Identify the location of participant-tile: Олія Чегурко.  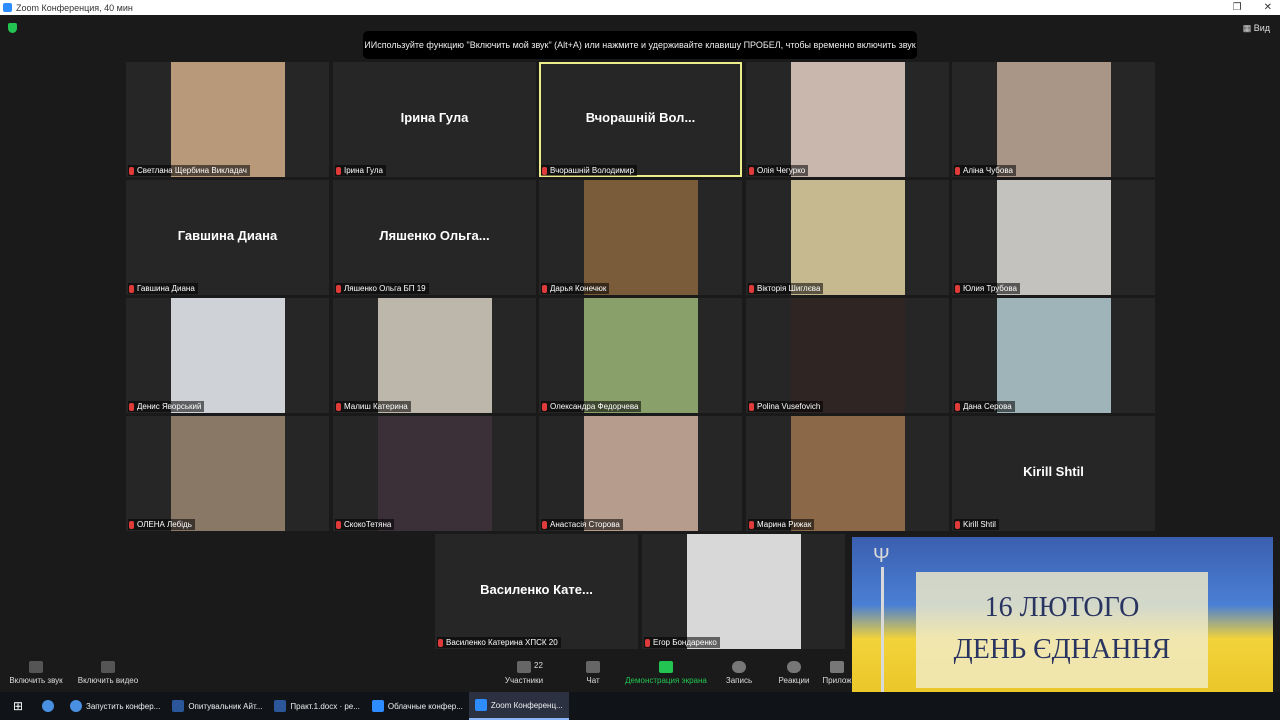
(847, 119).